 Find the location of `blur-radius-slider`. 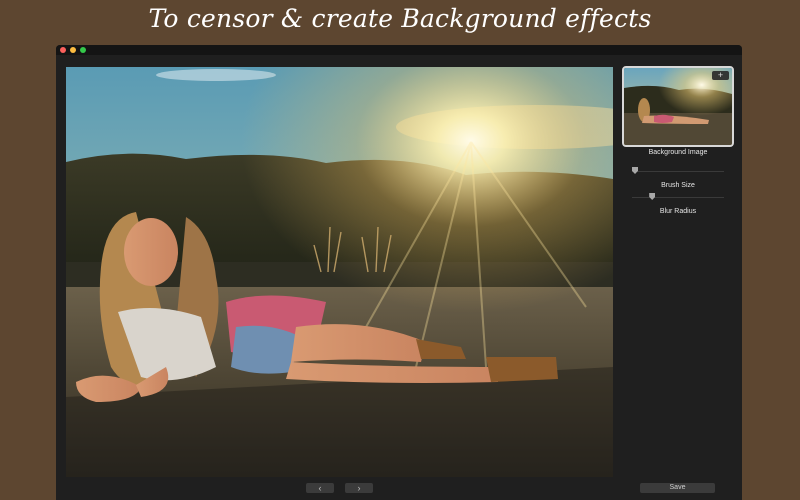

blur-radius-slider is located at coordinates (678, 197).